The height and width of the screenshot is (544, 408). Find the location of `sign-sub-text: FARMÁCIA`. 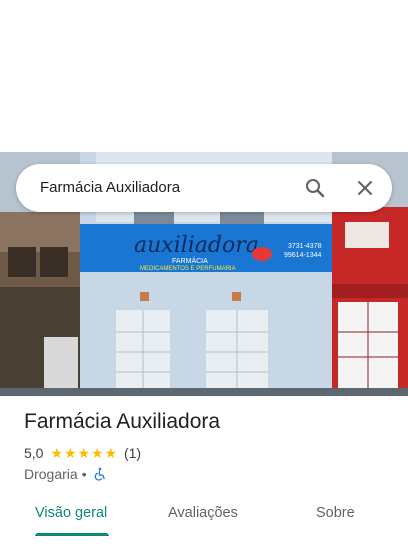

sign-sub-text: FARMÁCIA is located at coordinates (190, 260).